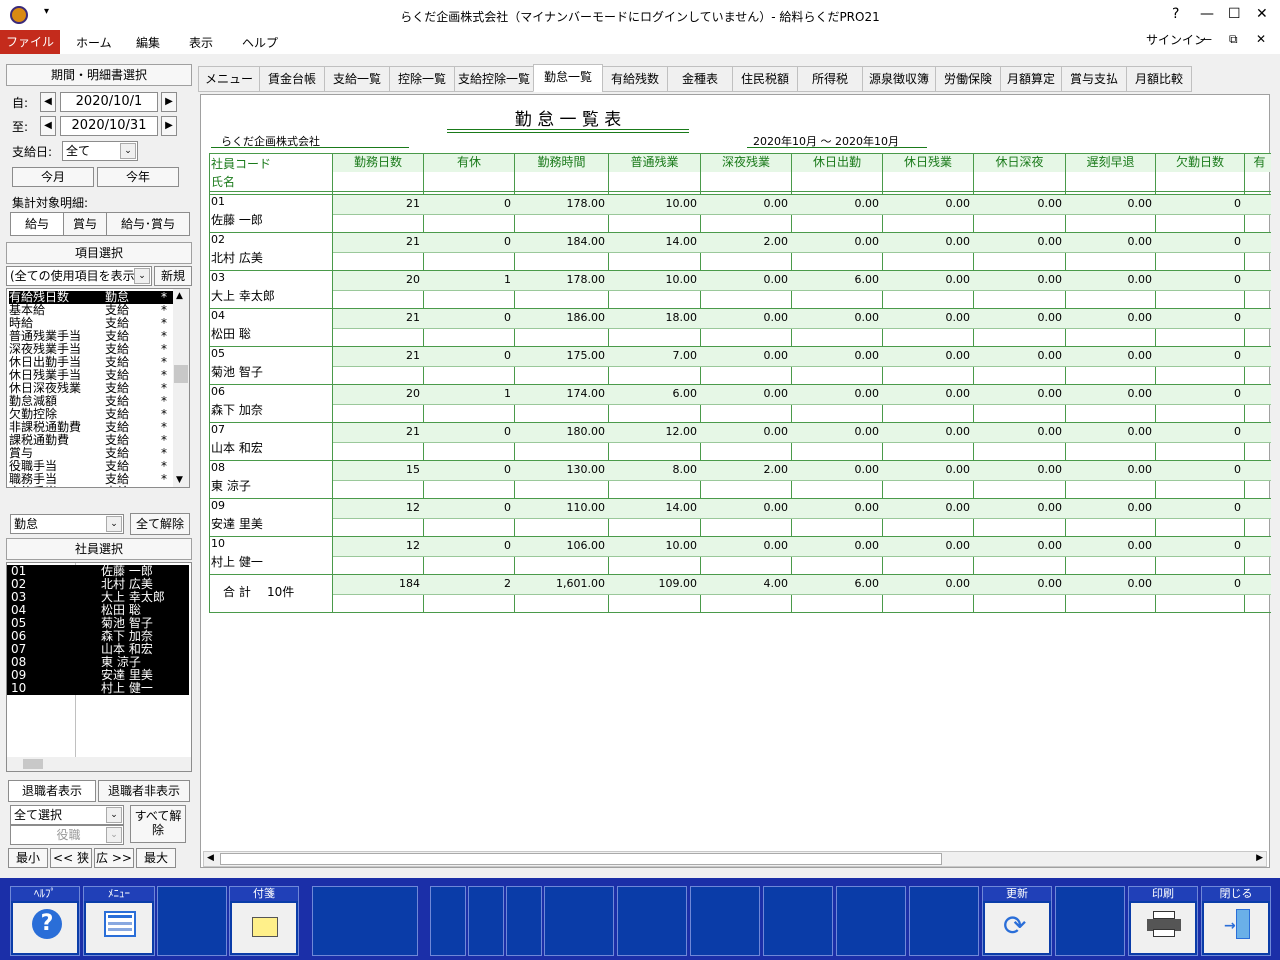  What do you see at coordinates (138, 177) in the screenshot?
I see `this-year-button: 今年` at bounding box center [138, 177].